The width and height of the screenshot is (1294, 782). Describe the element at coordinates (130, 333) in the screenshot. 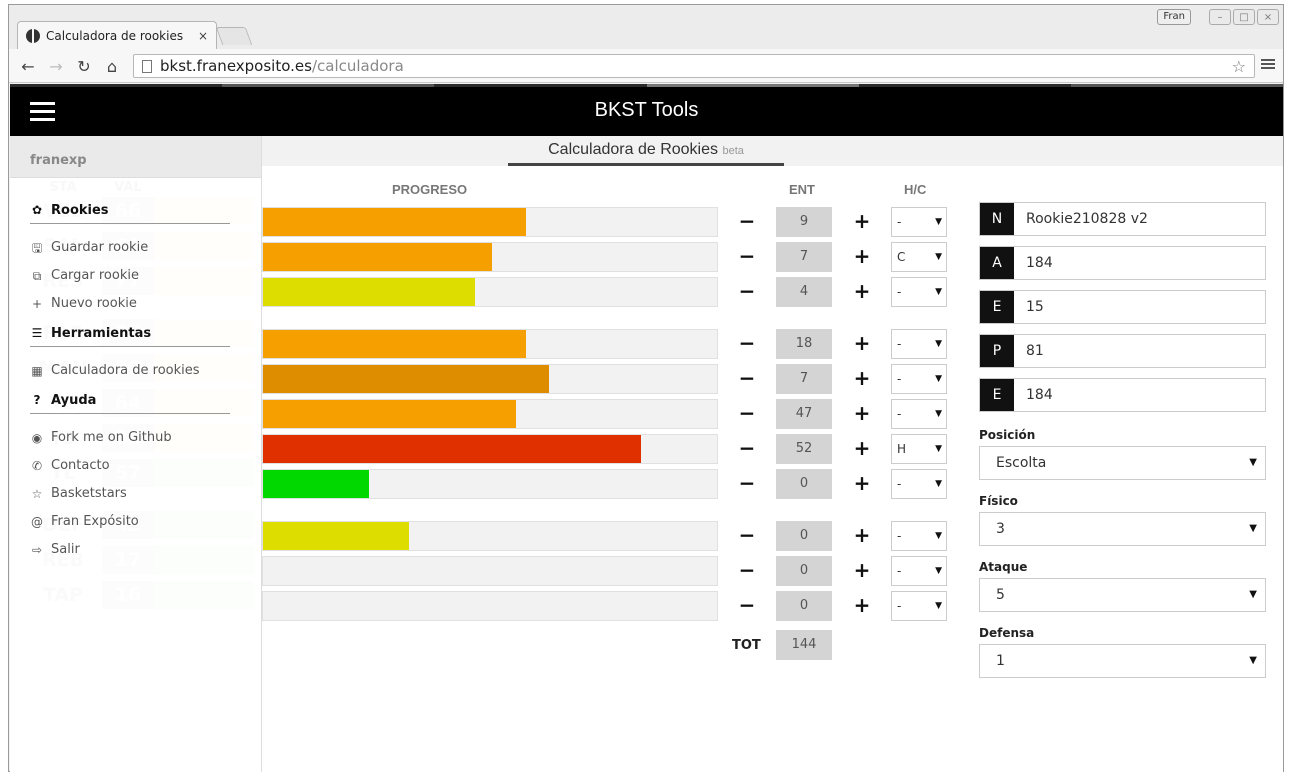

I see `sidebar-heading: ☰ Herramientas` at that location.